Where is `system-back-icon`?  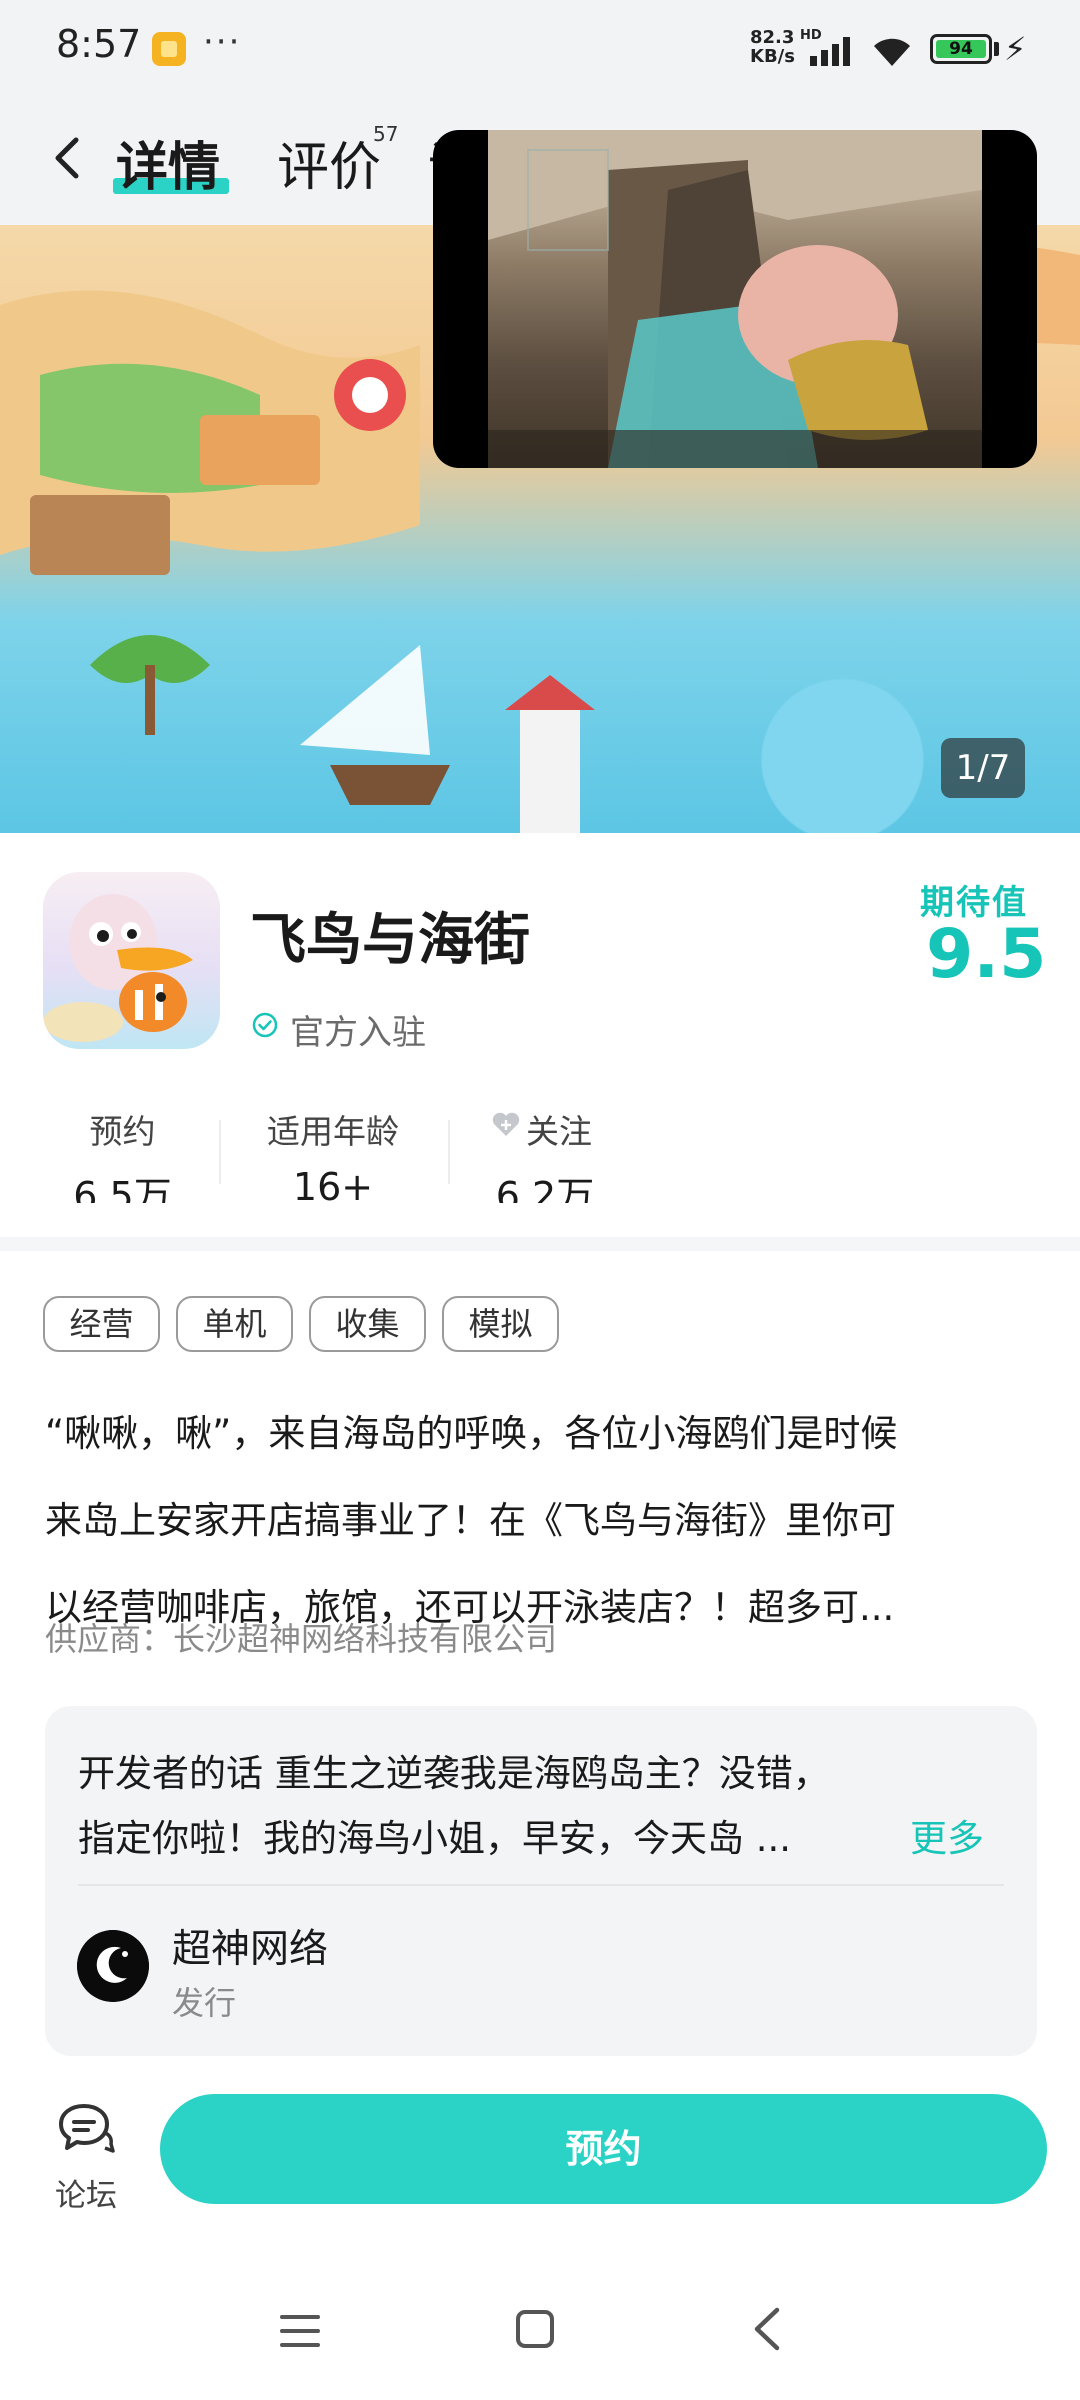 system-back-icon is located at coordinates (767, 2329).